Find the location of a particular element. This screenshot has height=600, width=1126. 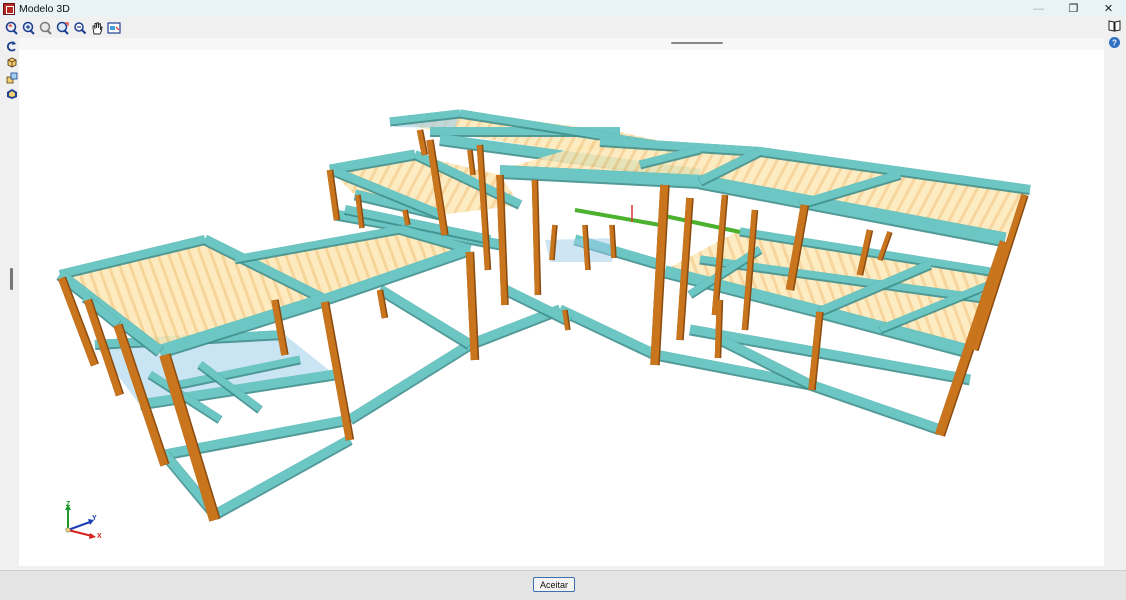

accept-button: Aceitar is located at coordinates (554, 584).